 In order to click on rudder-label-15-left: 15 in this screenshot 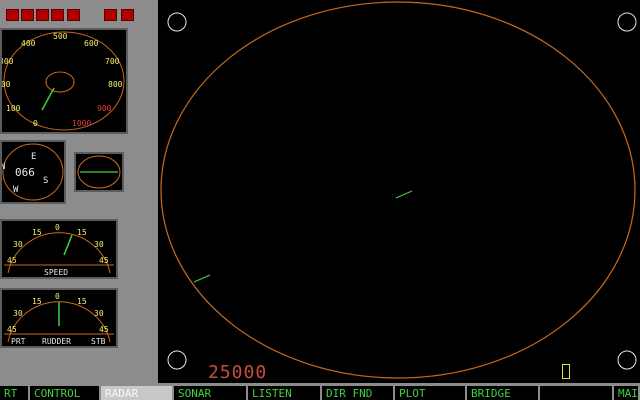, I will do `click(37, 301)`.